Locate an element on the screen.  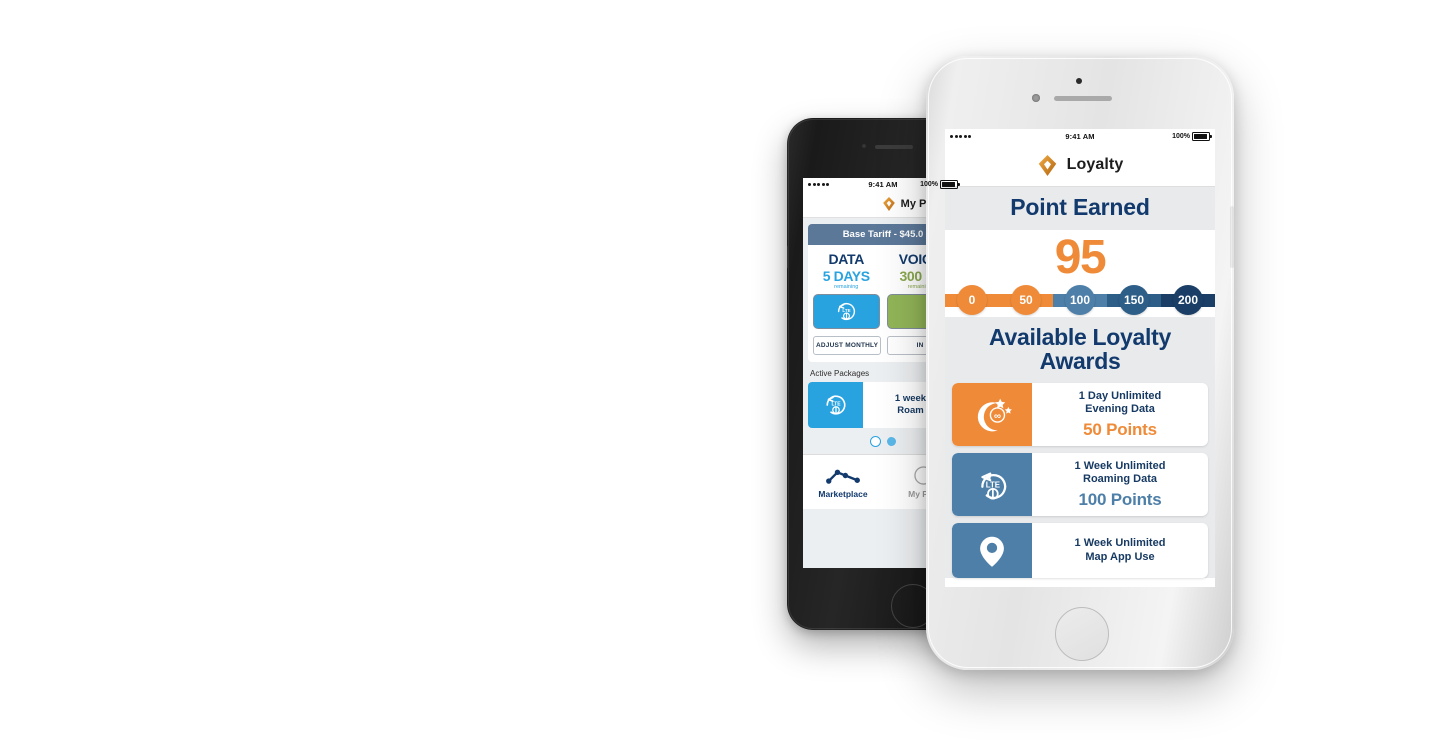
right-phone-home-button is located at coordinates (1082, 634).